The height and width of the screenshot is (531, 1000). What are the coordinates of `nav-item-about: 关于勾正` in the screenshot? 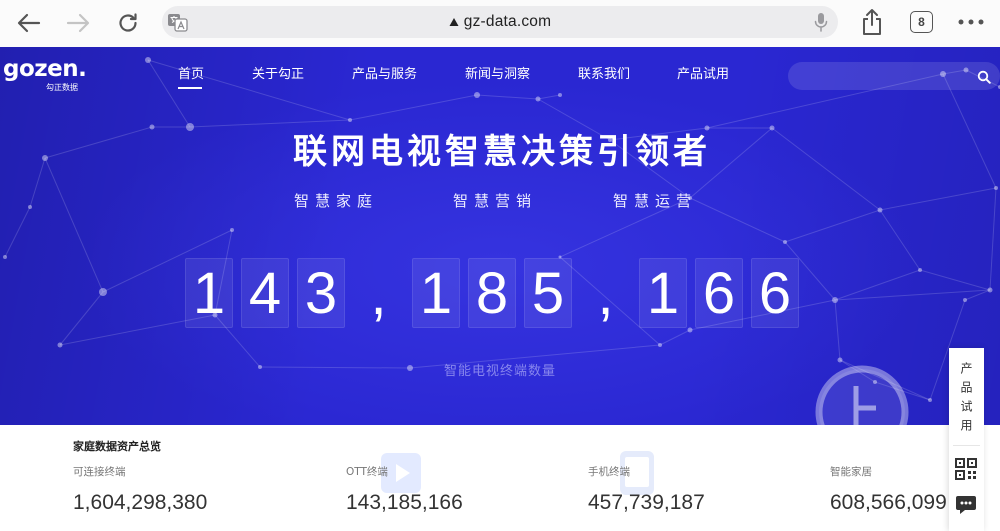 It's located at (278, 75).